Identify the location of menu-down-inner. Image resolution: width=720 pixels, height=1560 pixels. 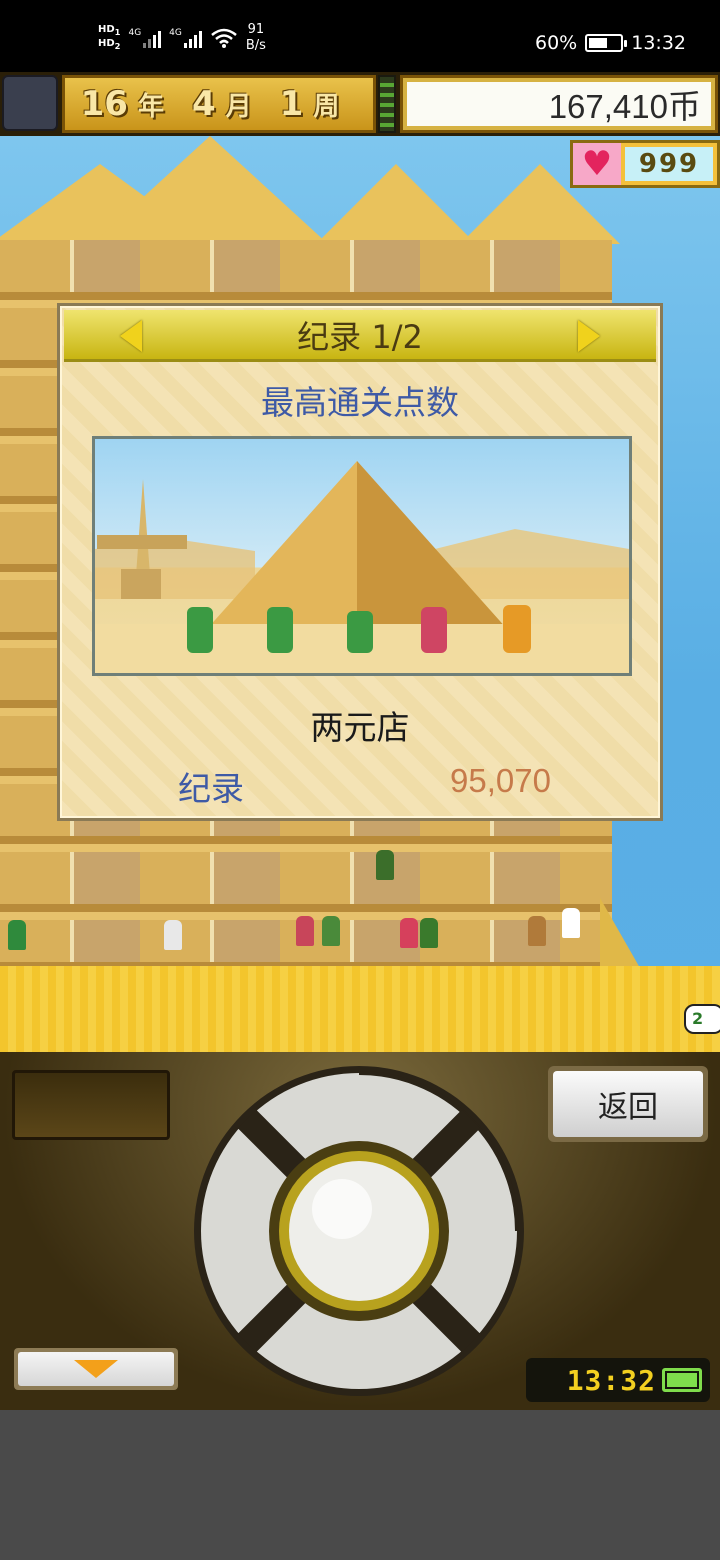
(96, 1369).